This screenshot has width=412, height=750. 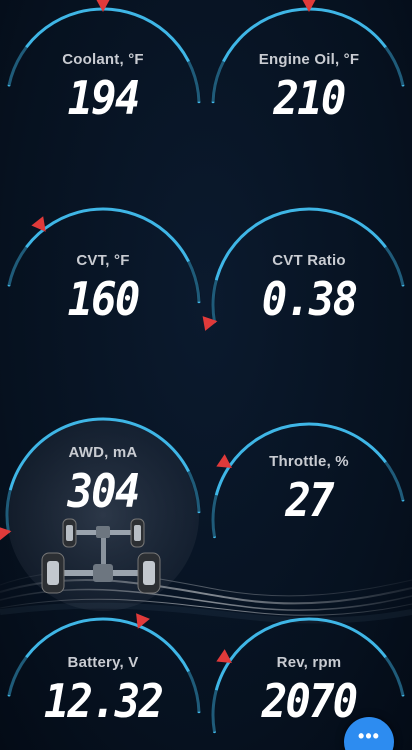 What do you see at coordinates (369, 736) in the screenshot?
I see `more-dots-icon: •••` at bounding box center [369, 736].